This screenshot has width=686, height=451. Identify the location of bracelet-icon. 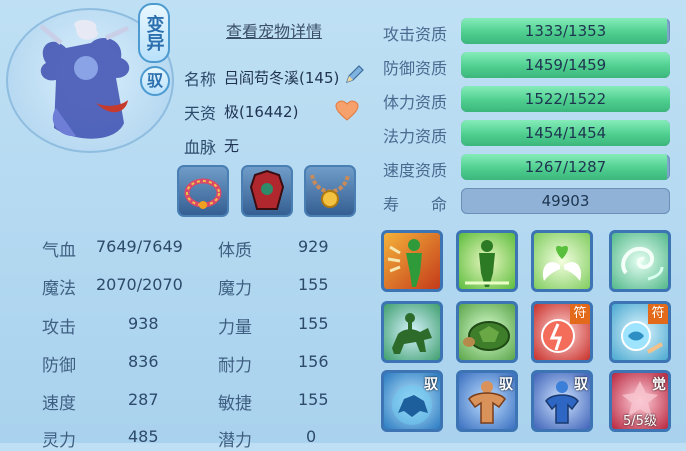
(203, 193).